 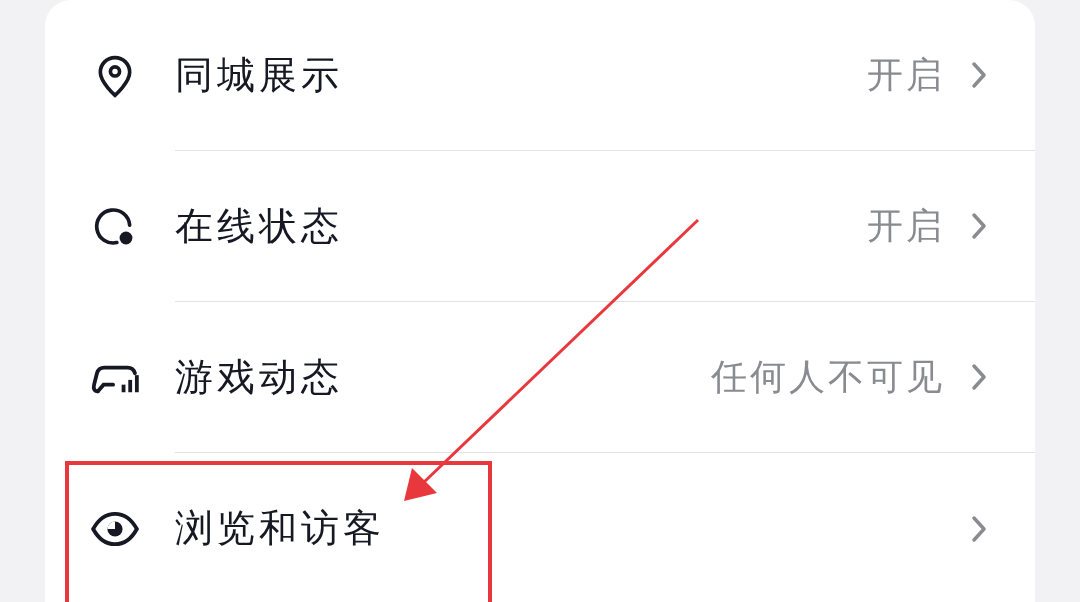 I want to click on setting-value: 任何人不可见, so click(x=828, y=376).